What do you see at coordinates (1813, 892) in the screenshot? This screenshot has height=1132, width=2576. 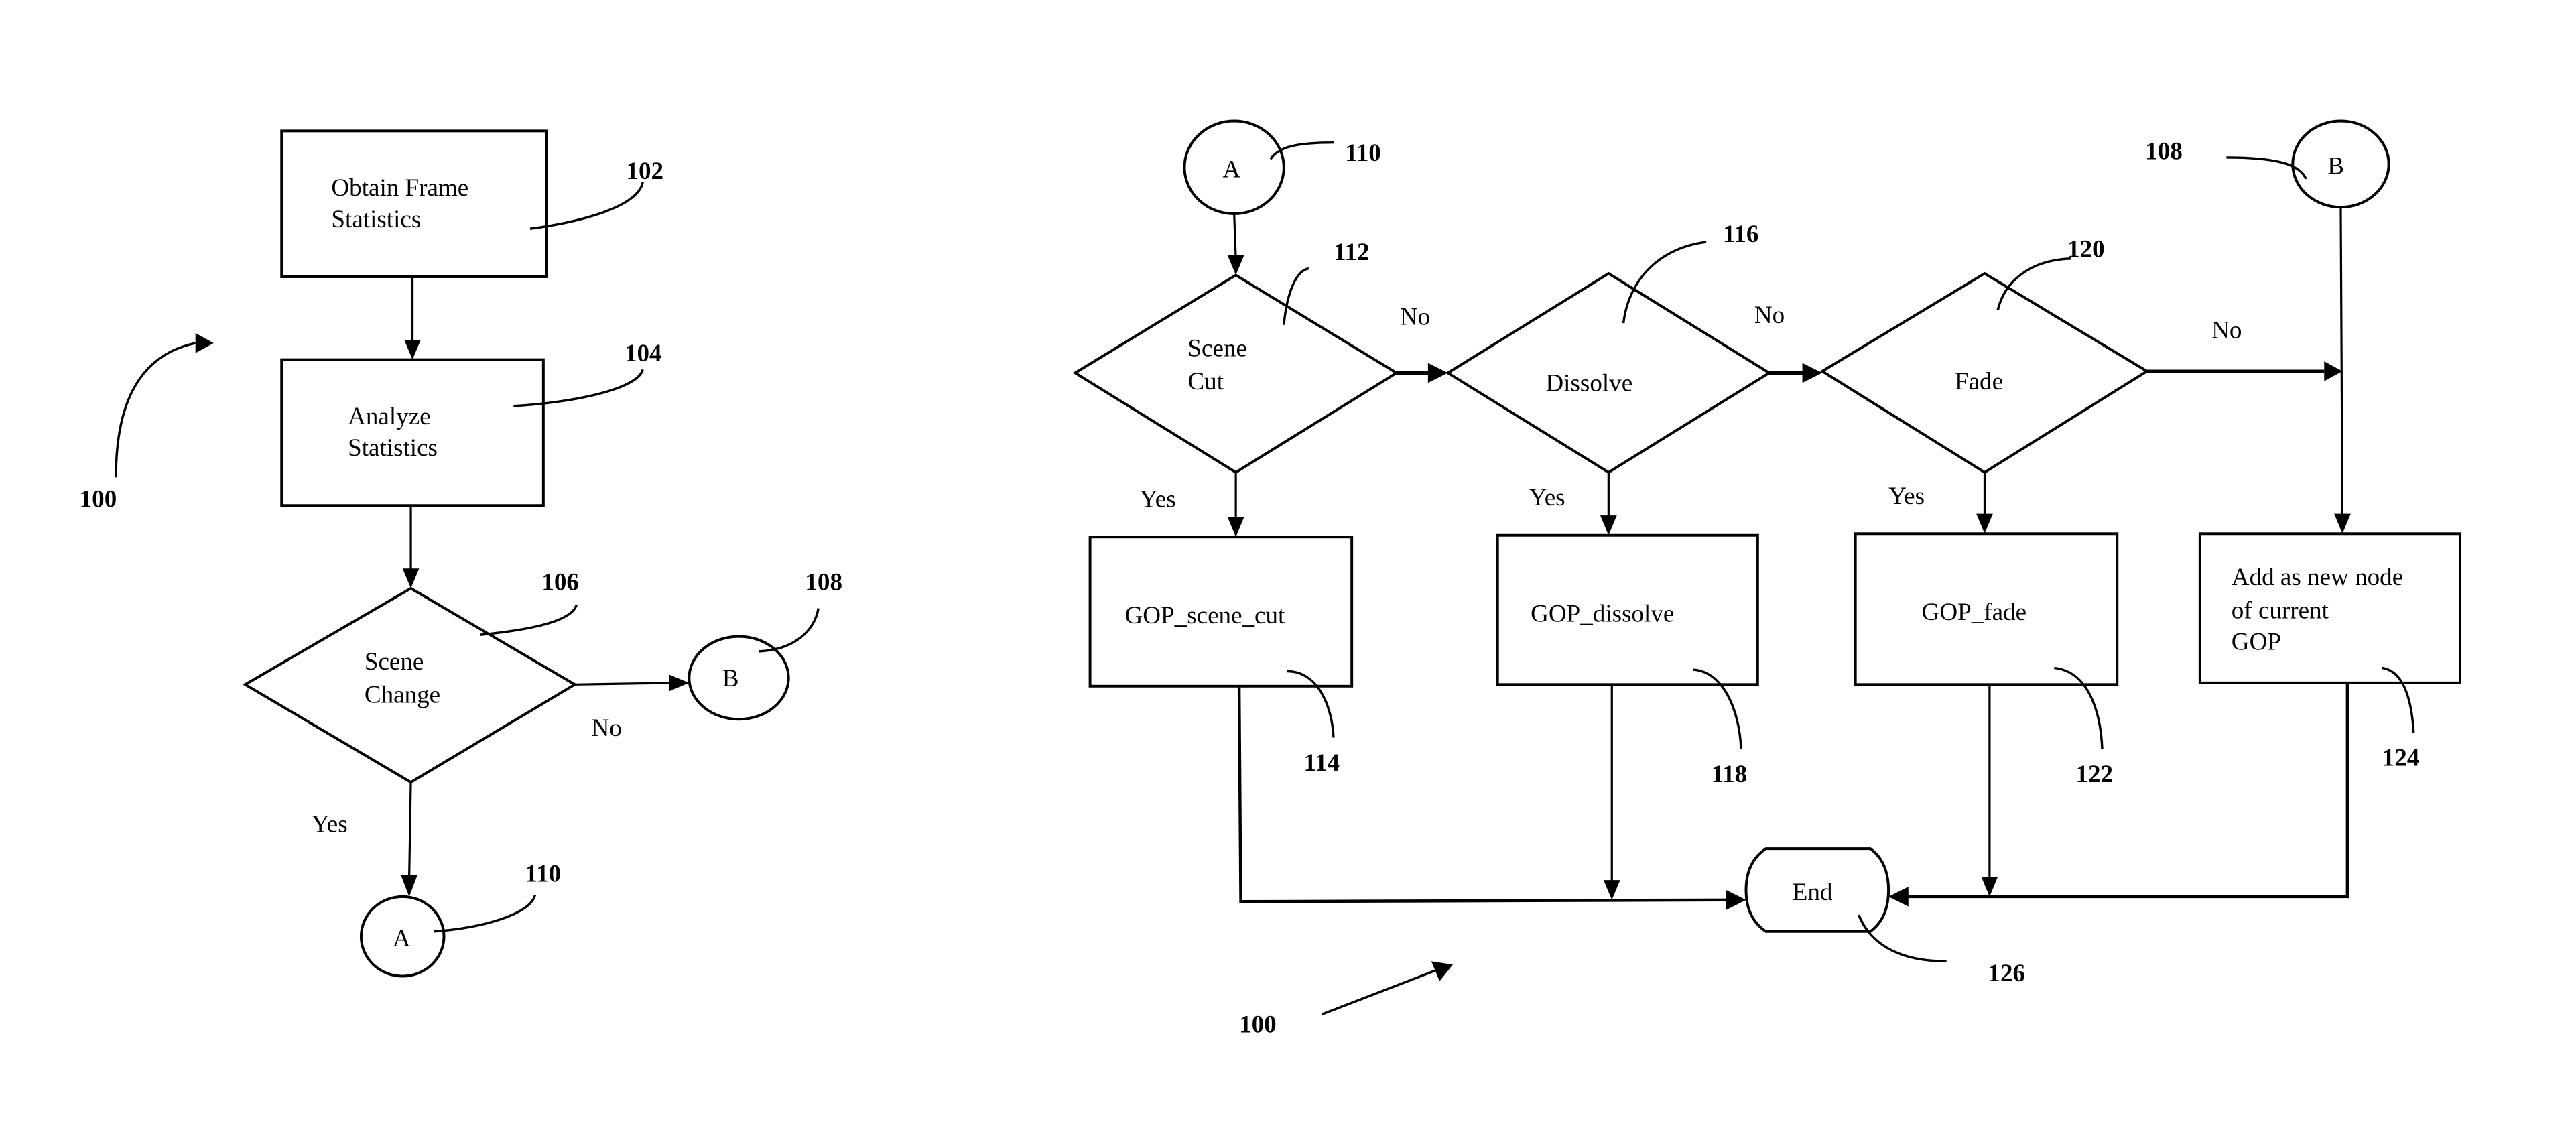 I see `end-label: End` at bounding box center [1813, 892].